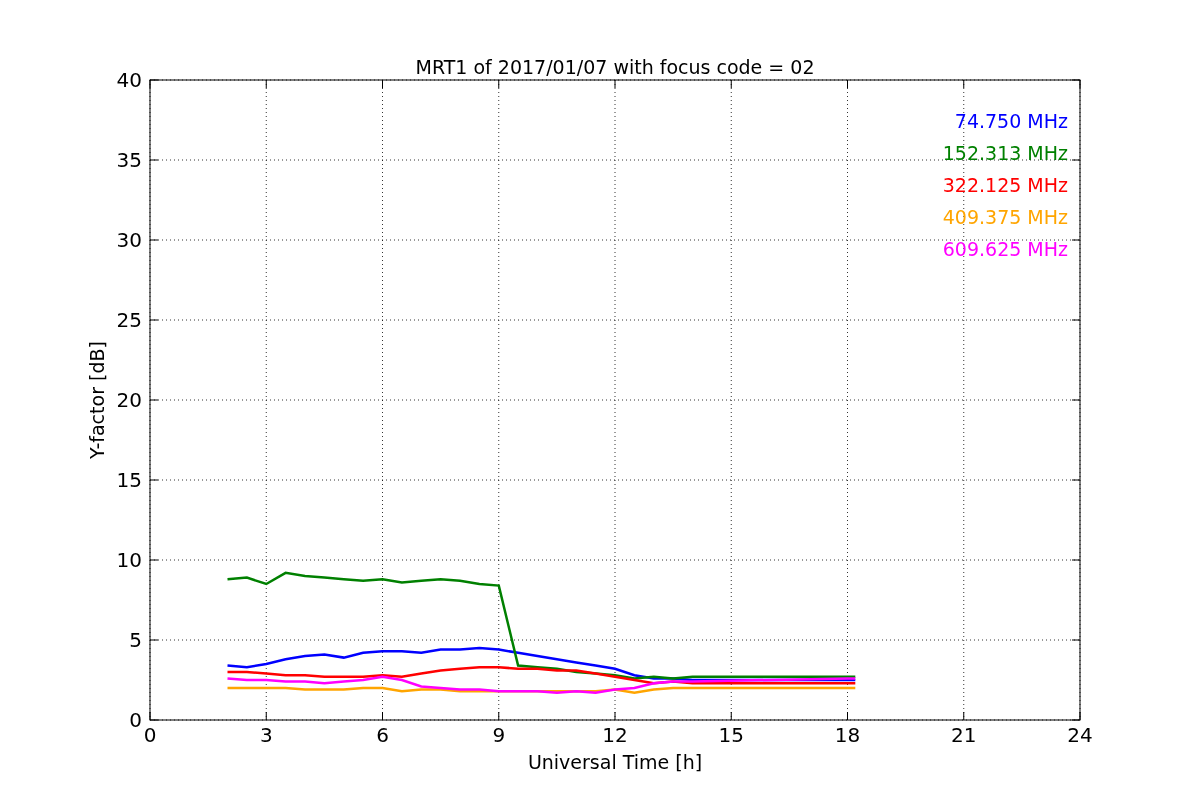 This screenshot has width=1200, height=800. Describe the element at coordinates (135, 640) in the screenshot. I see `y-tick-label: 5` at that location.